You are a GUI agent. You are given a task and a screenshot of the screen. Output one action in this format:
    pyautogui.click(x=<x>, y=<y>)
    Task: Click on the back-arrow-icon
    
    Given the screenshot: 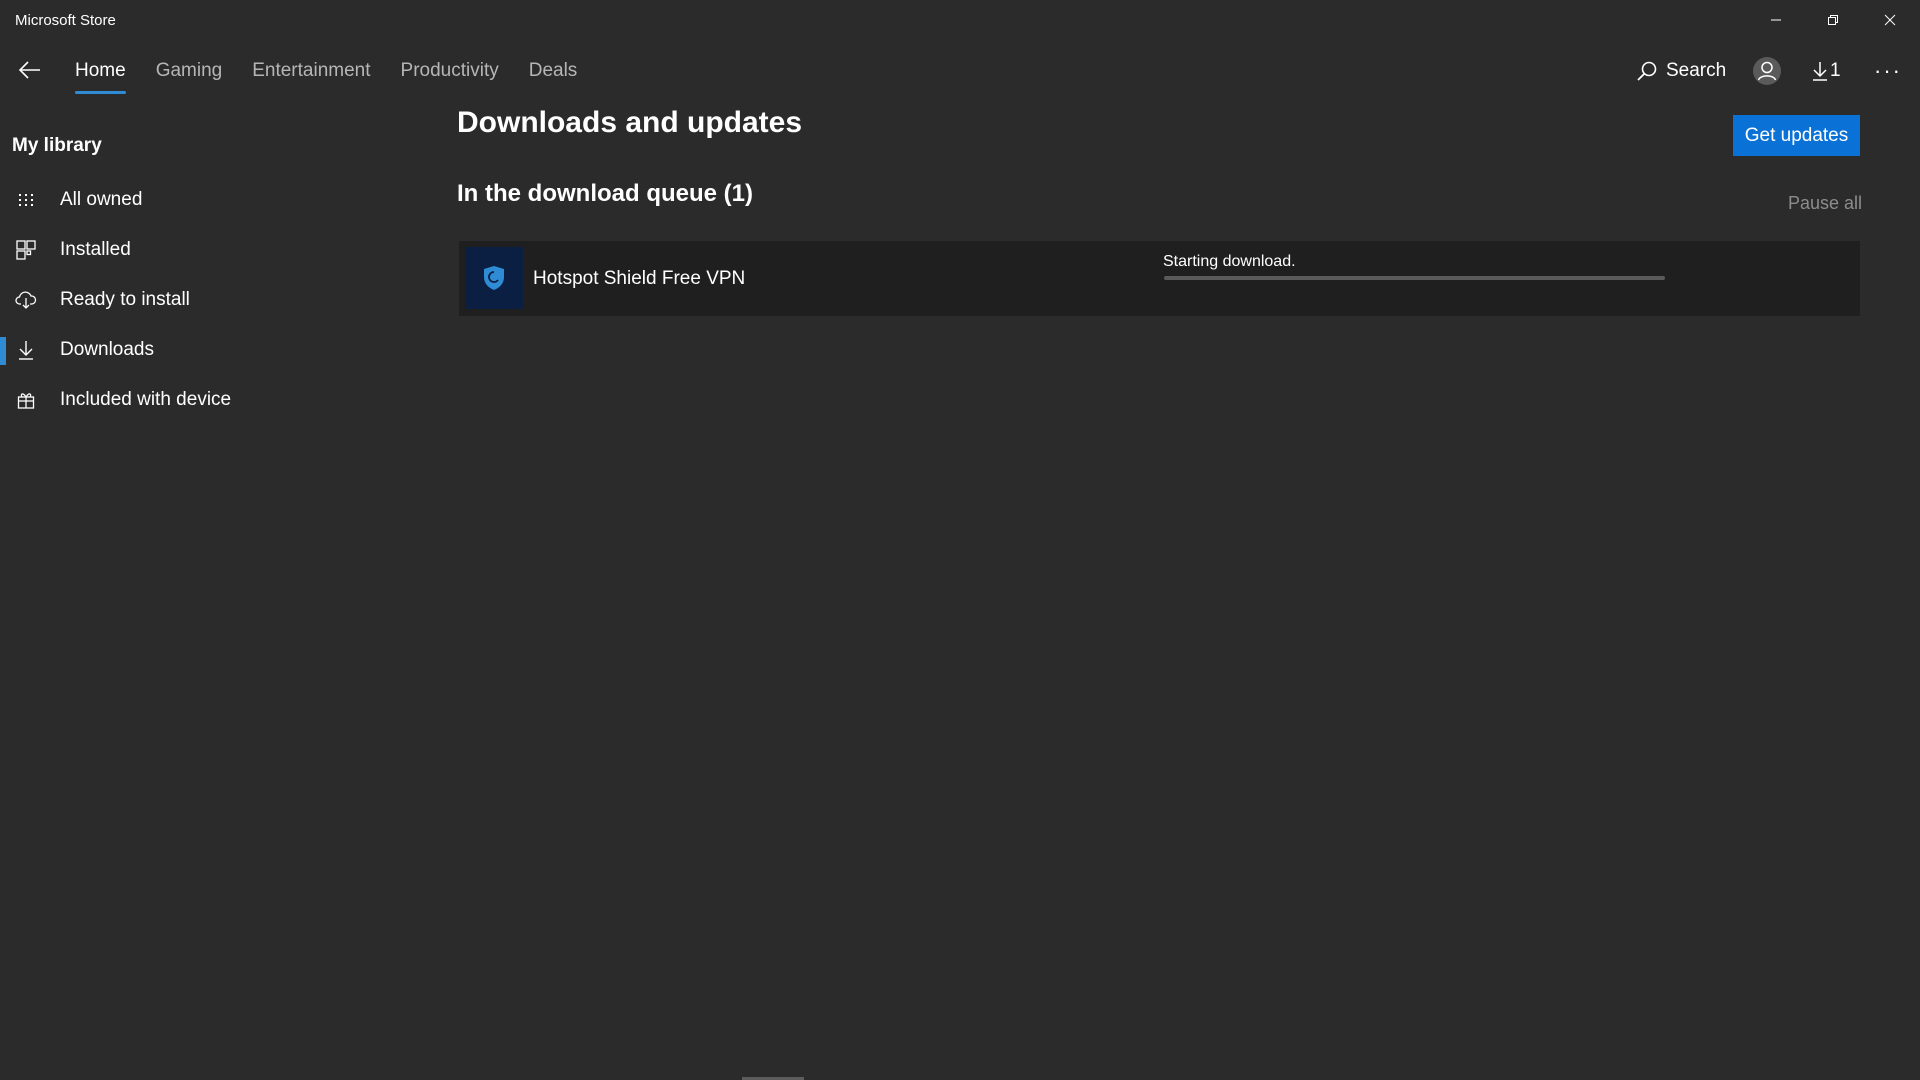 What is the action you would take?
    pyautogui.click(x=29, y=70)
    